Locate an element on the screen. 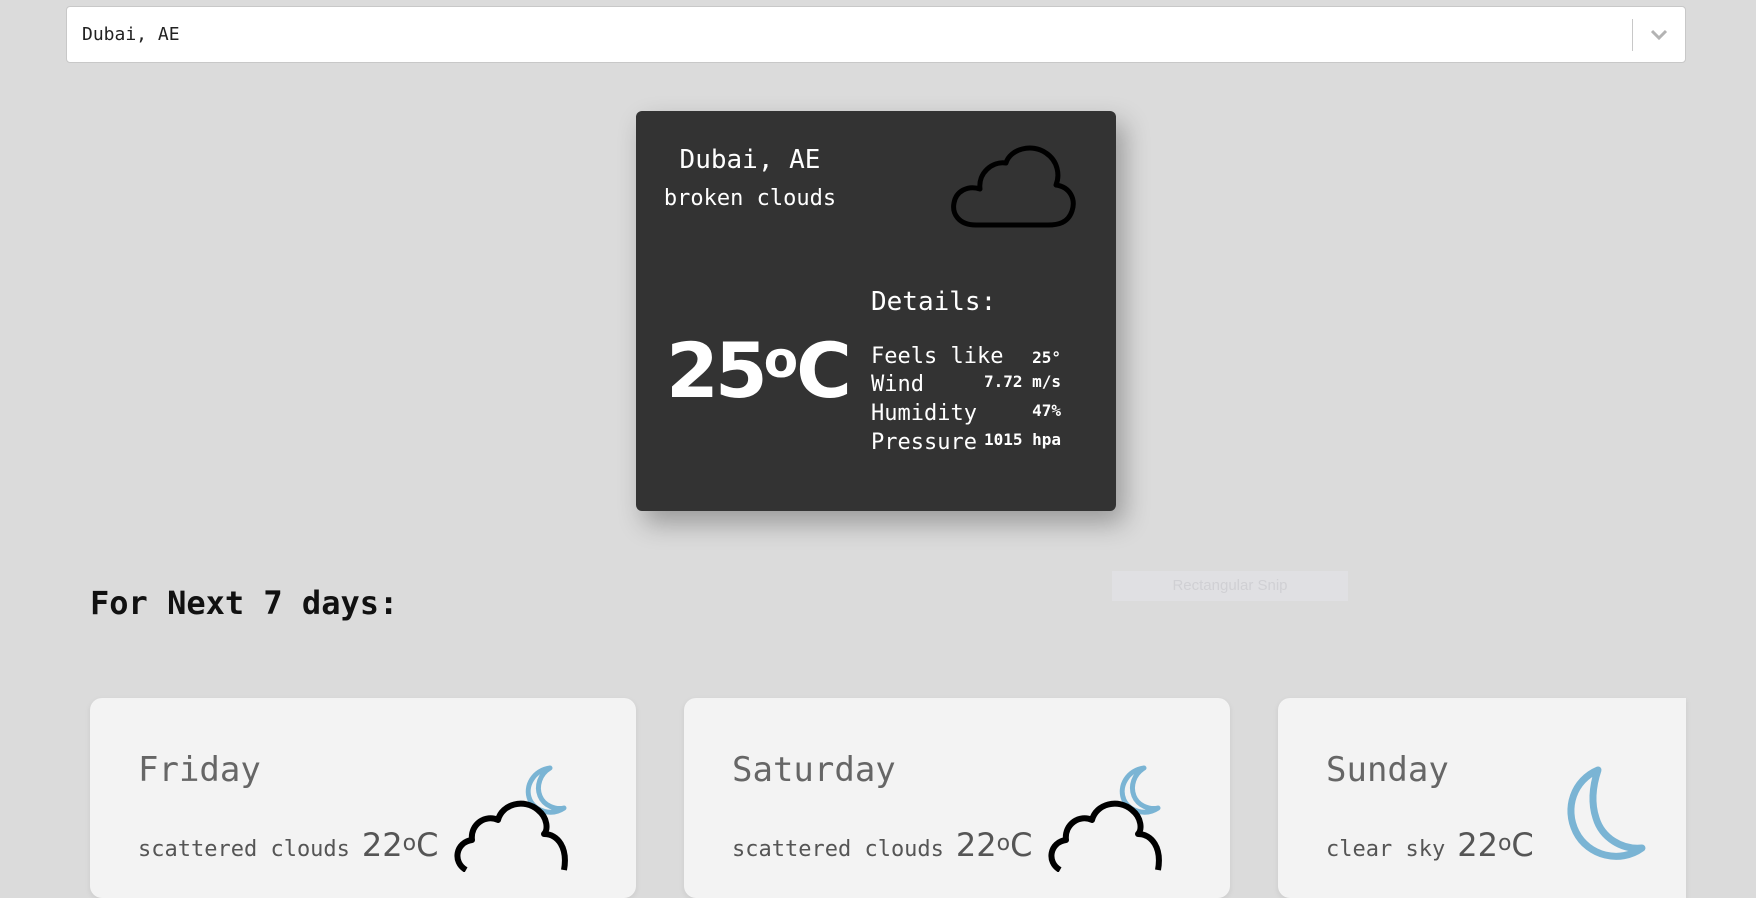 The width and height of the screenshot is (1756, 898). snip-tooltip: Rectangular Snip is located at coordinates (1230, 586).